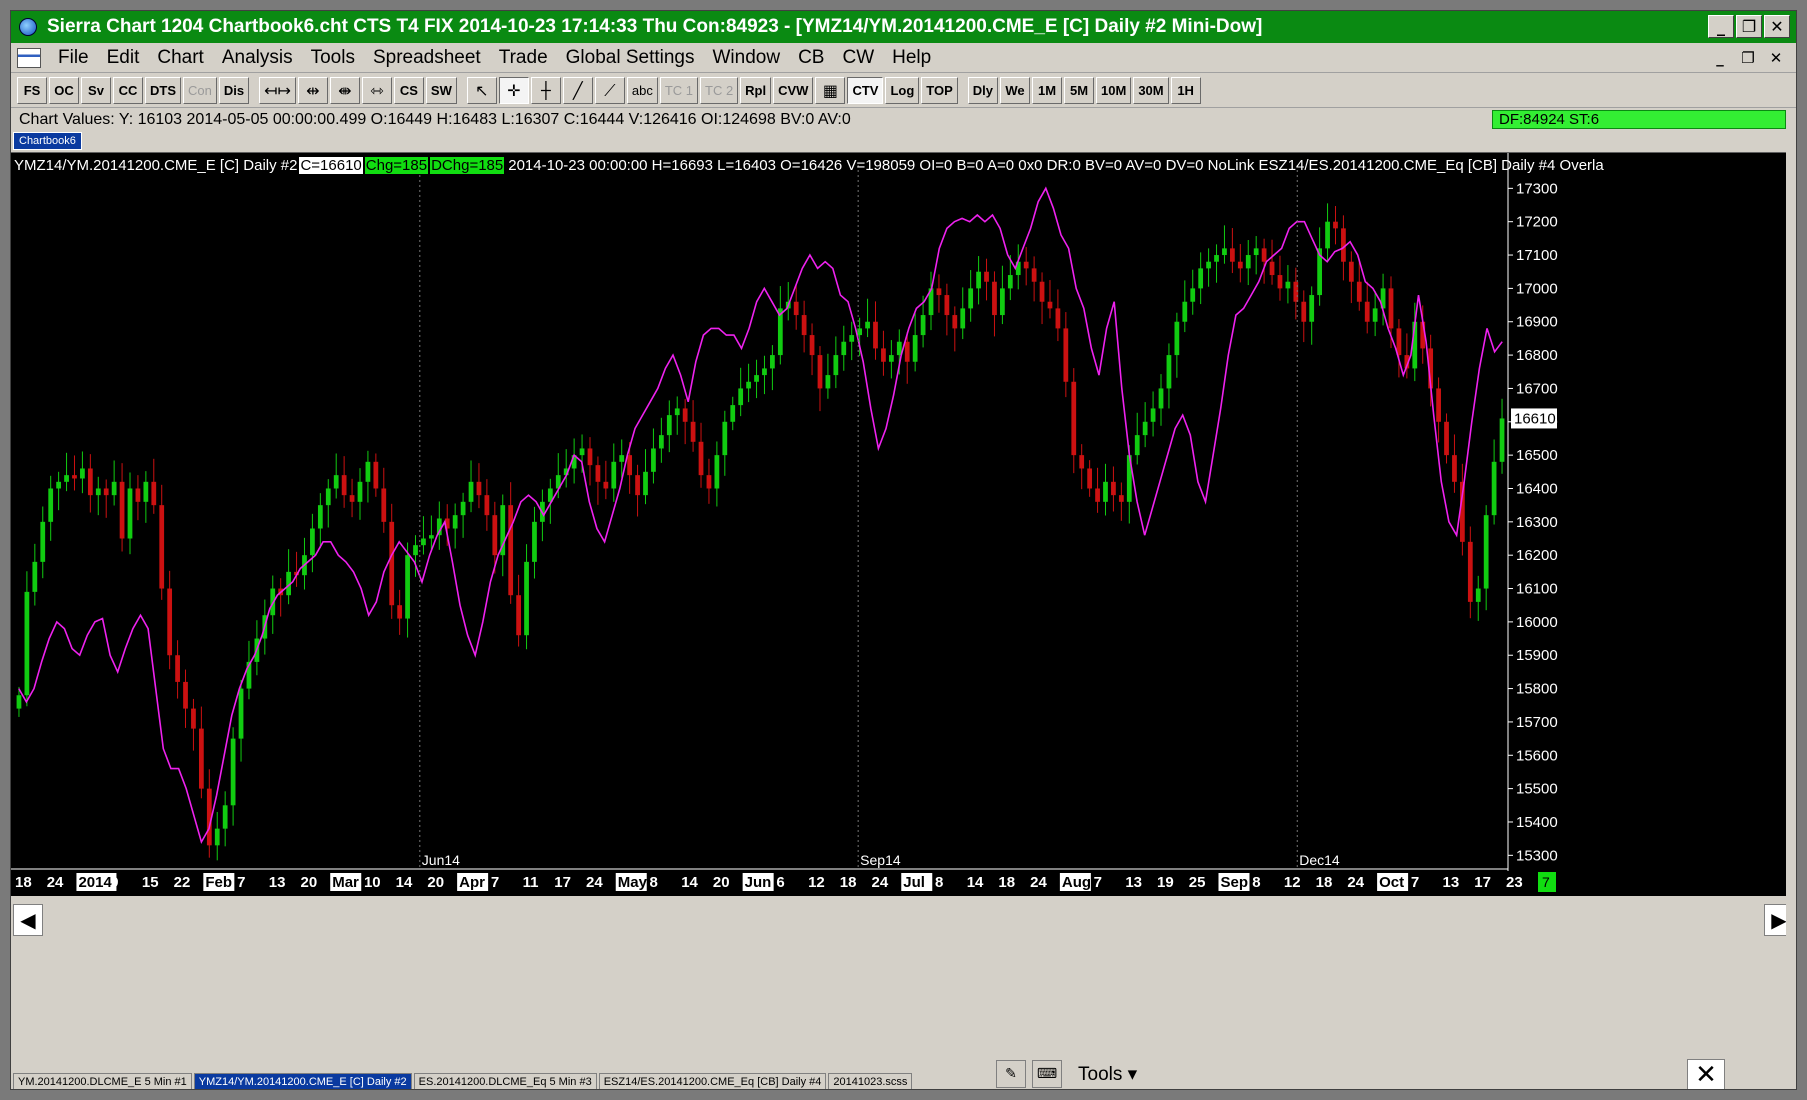 This screenshot has width=1807, height=1100. What do you see at coordinates (865, 90) in the screenshot?
I see `ctv-button: CTV` at bounding box center [865, 90].